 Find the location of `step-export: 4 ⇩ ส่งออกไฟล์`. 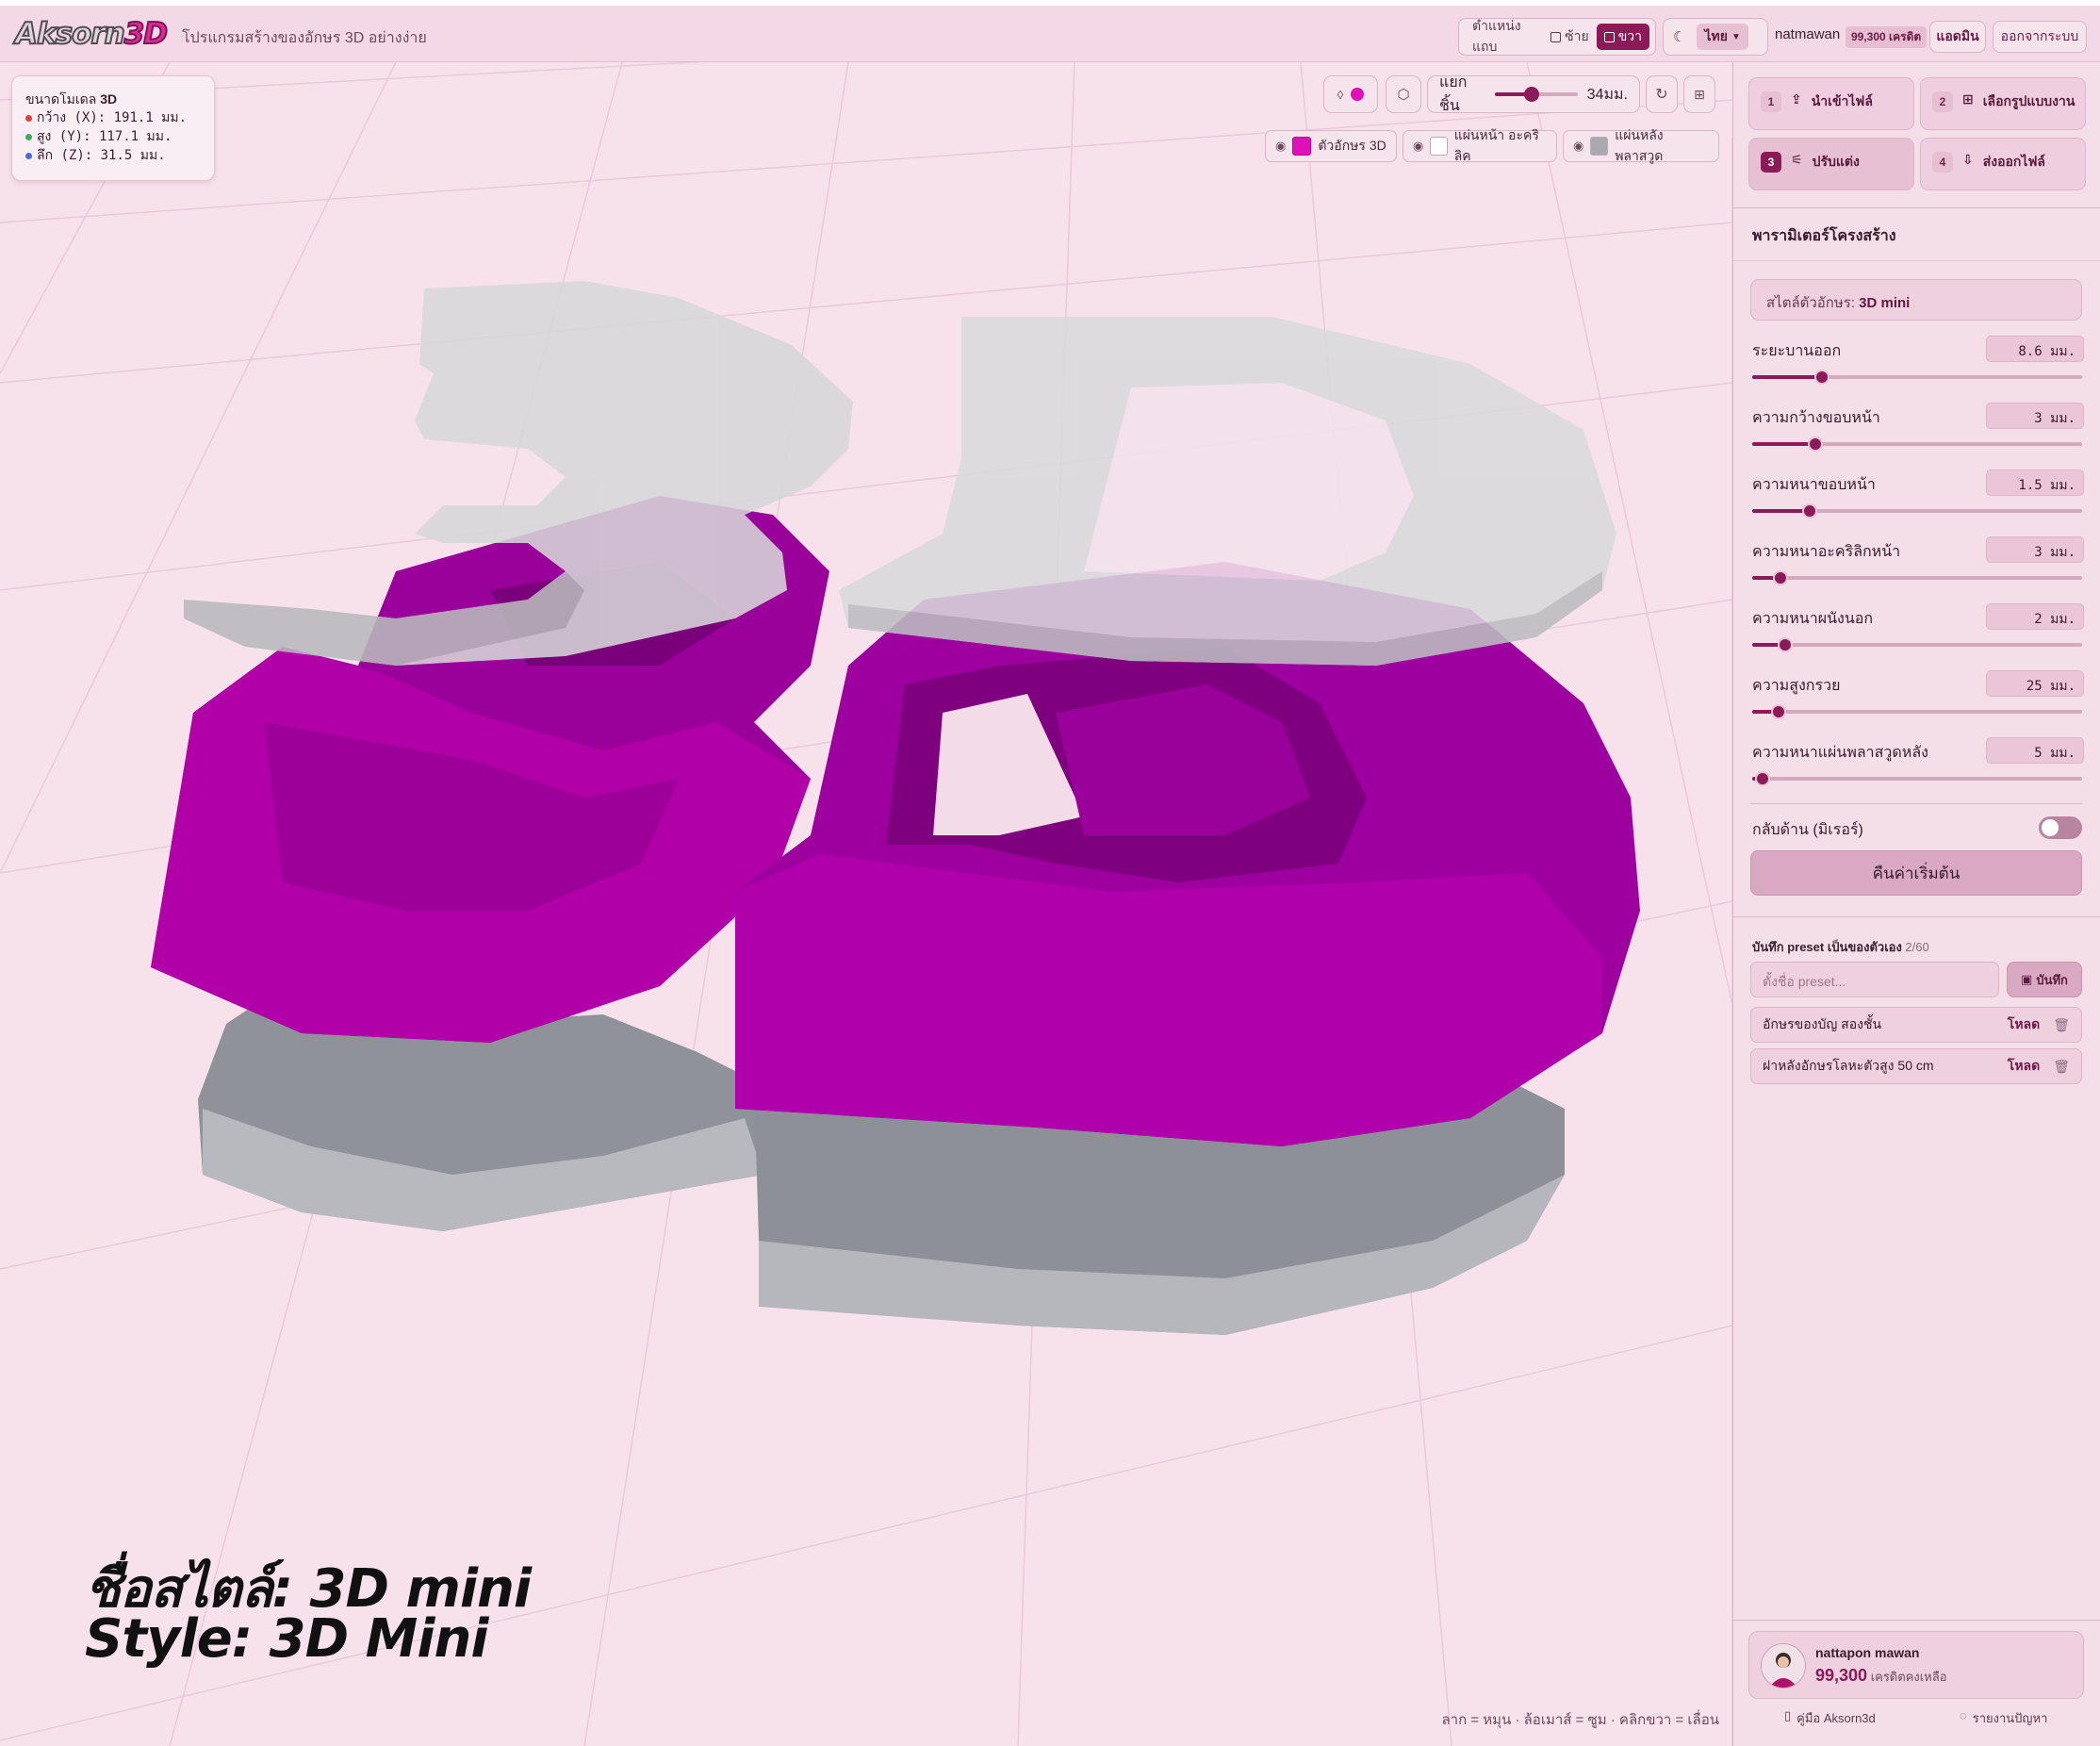

step-export: 4 ⇩ ส่งออกไฟล์ is located at coordinates (2003, 164).